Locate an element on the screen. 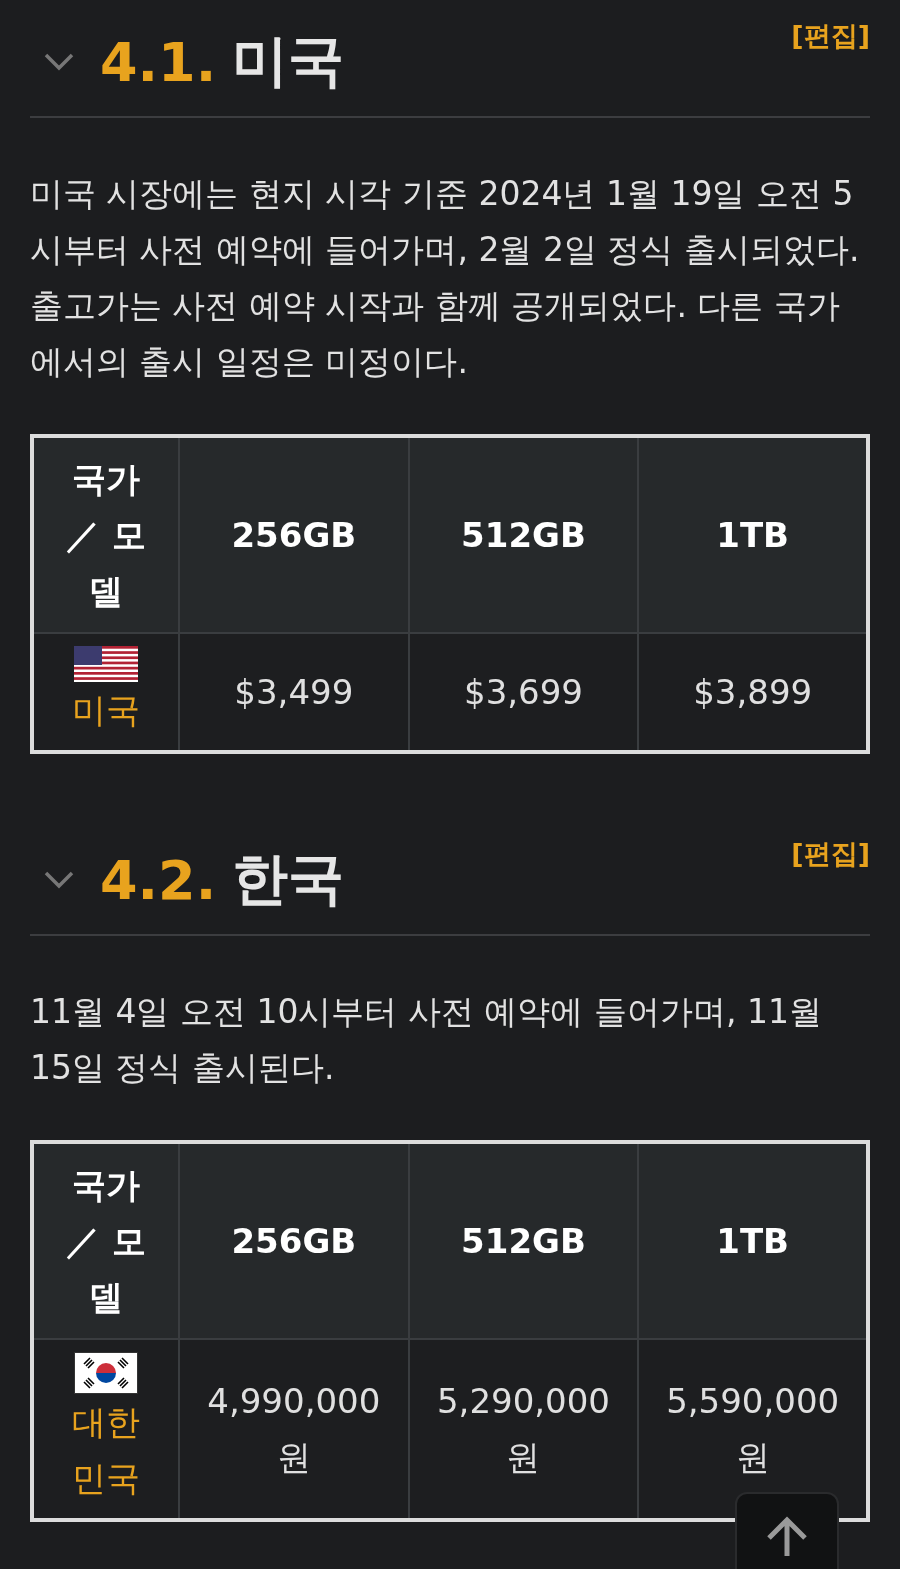 The image size is (900, 1569). section-number: 4.2. is located at coordinates (158, 880).